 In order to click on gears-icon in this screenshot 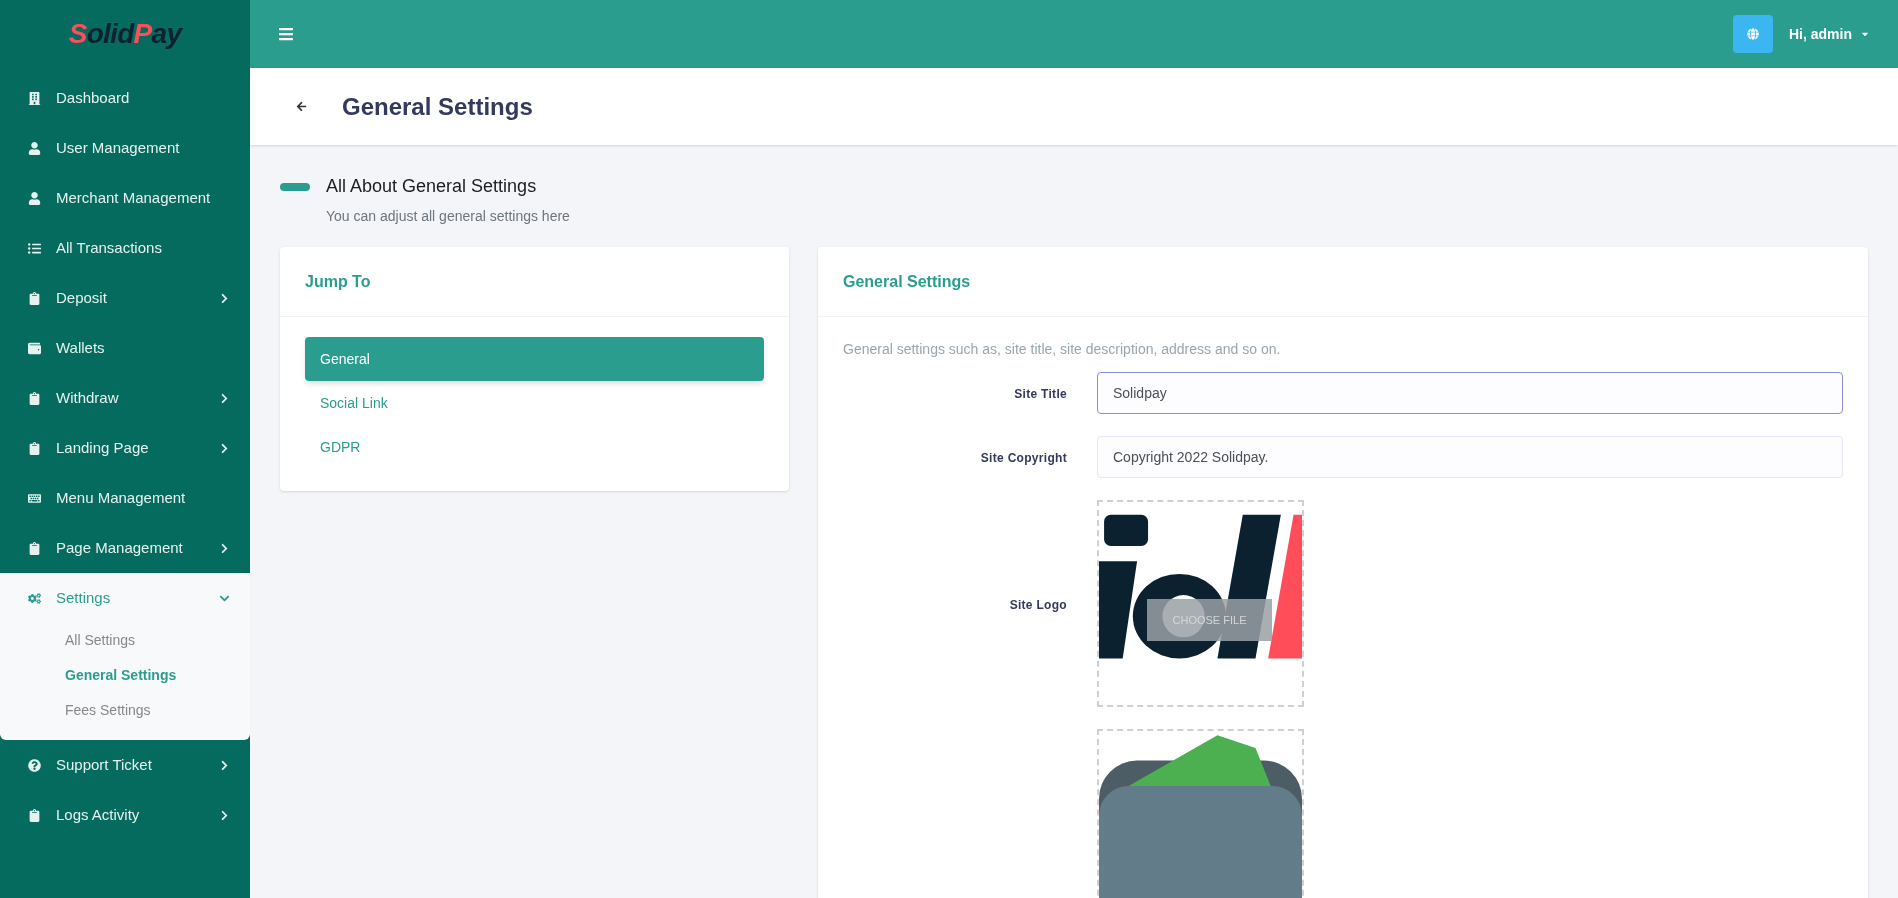, I will do `click(34, 598)`.